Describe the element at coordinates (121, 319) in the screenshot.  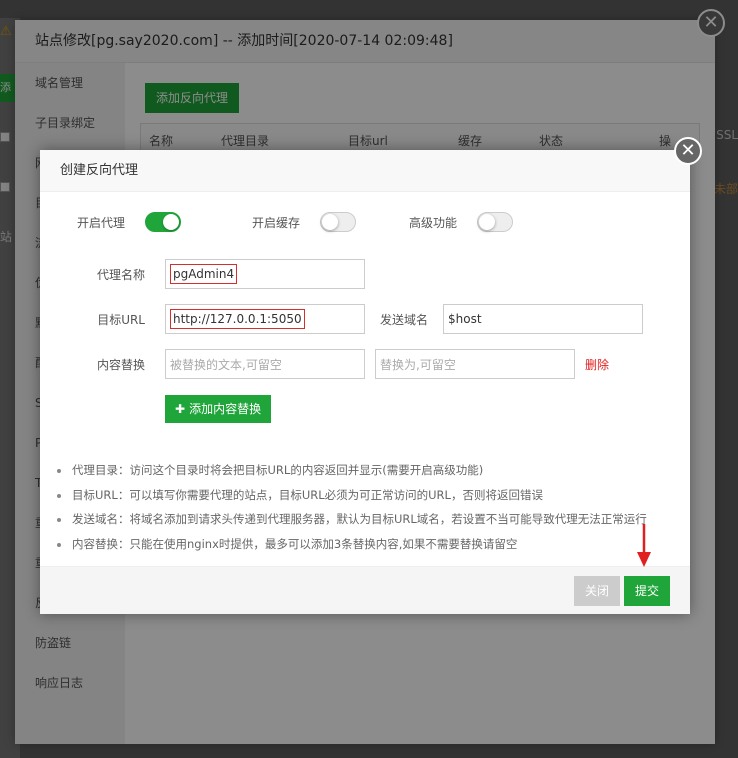
I see `target-url-label: 目标URL` at that location.